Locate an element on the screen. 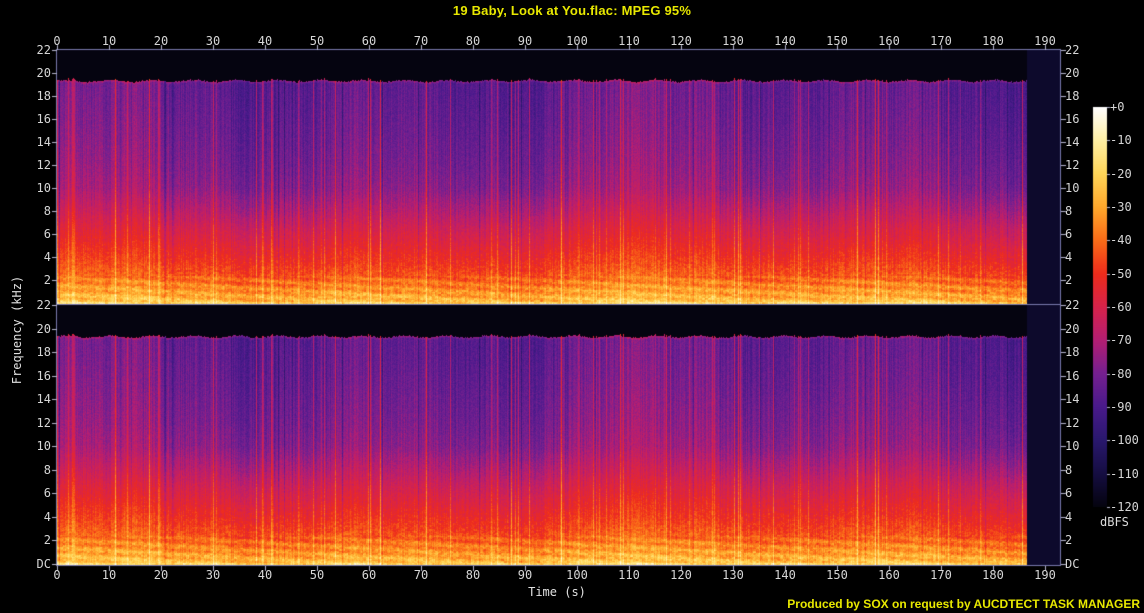 This screenshot has width=1144, height=613. colorbar-tick-label: -120 is located at coordinates (1124, 507).